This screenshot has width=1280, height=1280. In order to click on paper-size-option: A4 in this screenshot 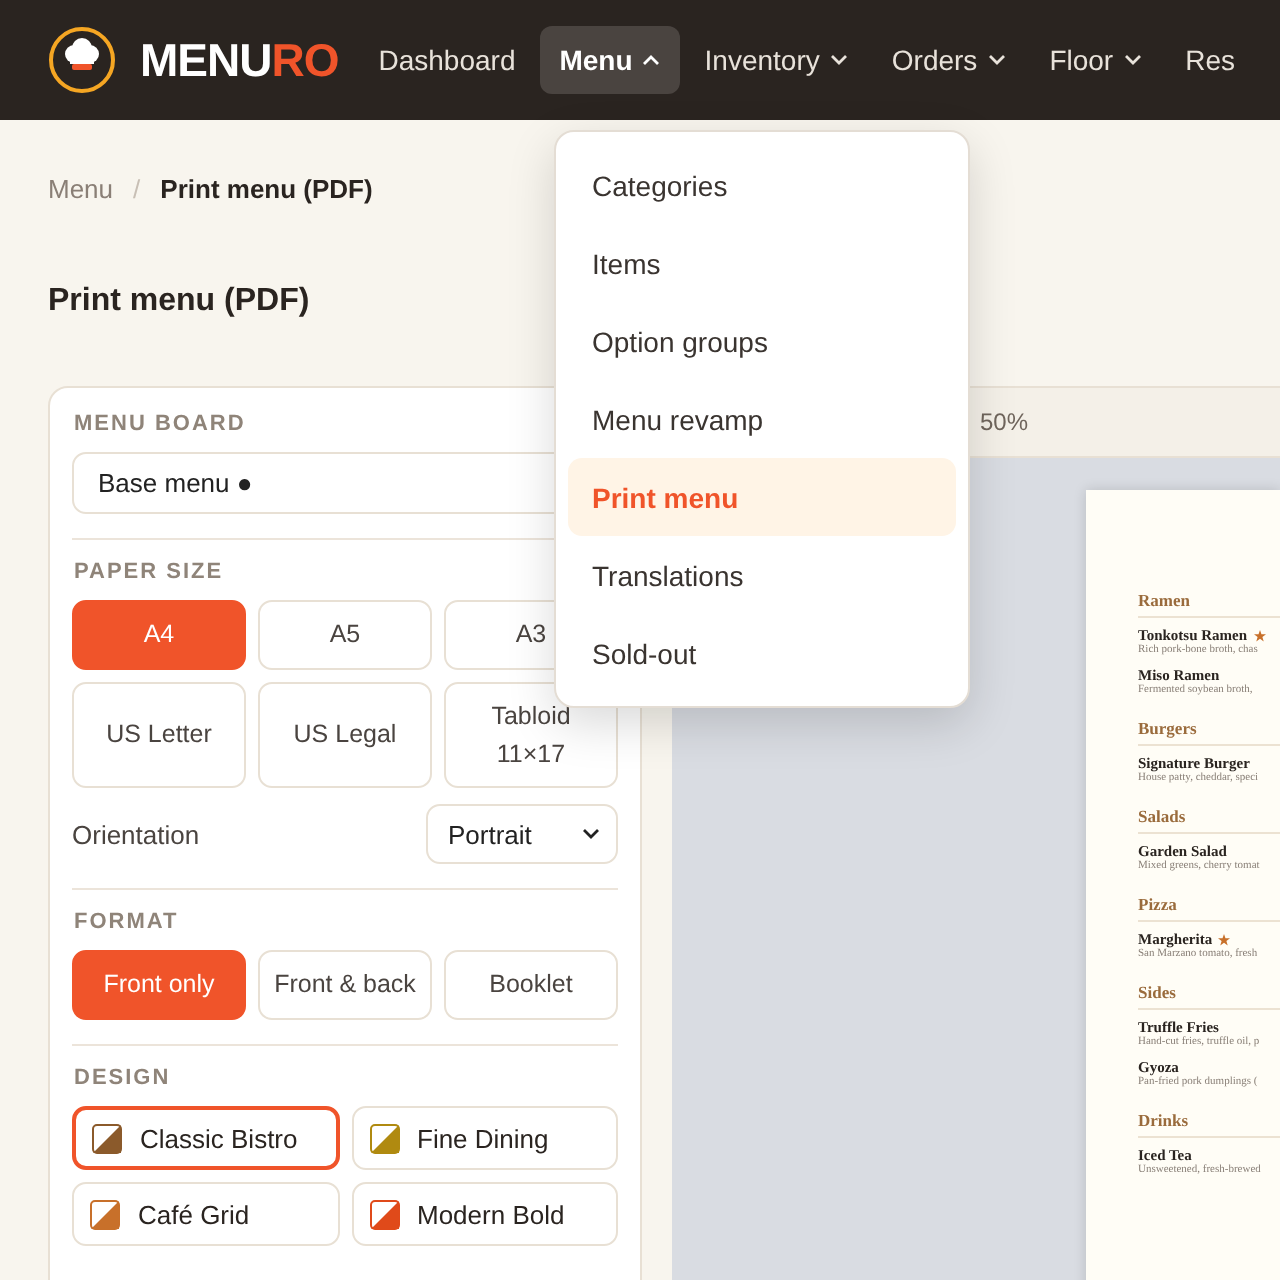, I will do `click(159, 635)`.